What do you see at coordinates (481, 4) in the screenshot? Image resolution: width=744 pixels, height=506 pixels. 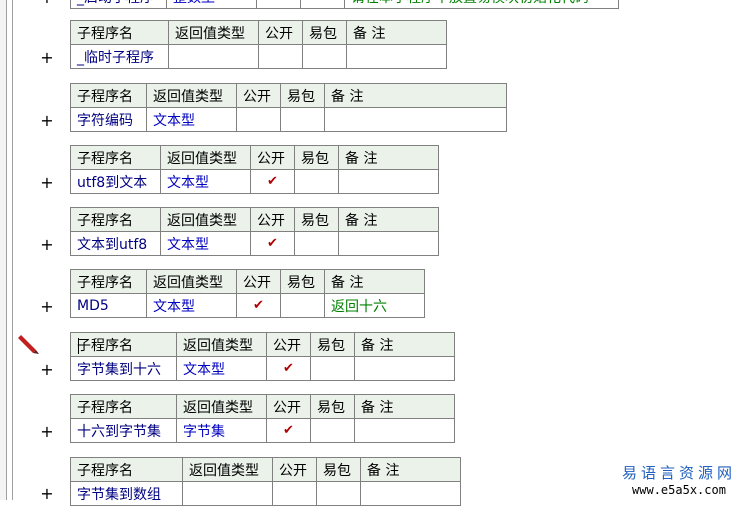 I see `note-cell: 请在本子程序中放置易模块初始化代码` at bounding box center [481, 4].